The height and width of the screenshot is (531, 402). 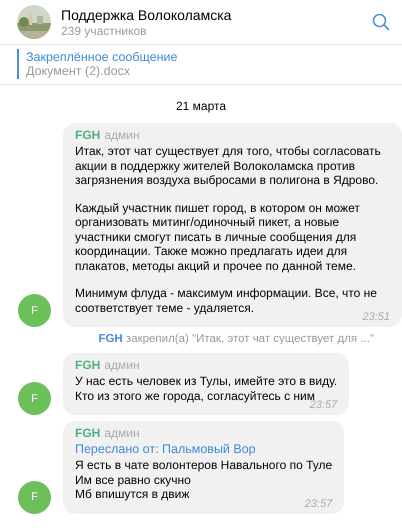 I want to click on search-icon, so click(x=381, y=22).